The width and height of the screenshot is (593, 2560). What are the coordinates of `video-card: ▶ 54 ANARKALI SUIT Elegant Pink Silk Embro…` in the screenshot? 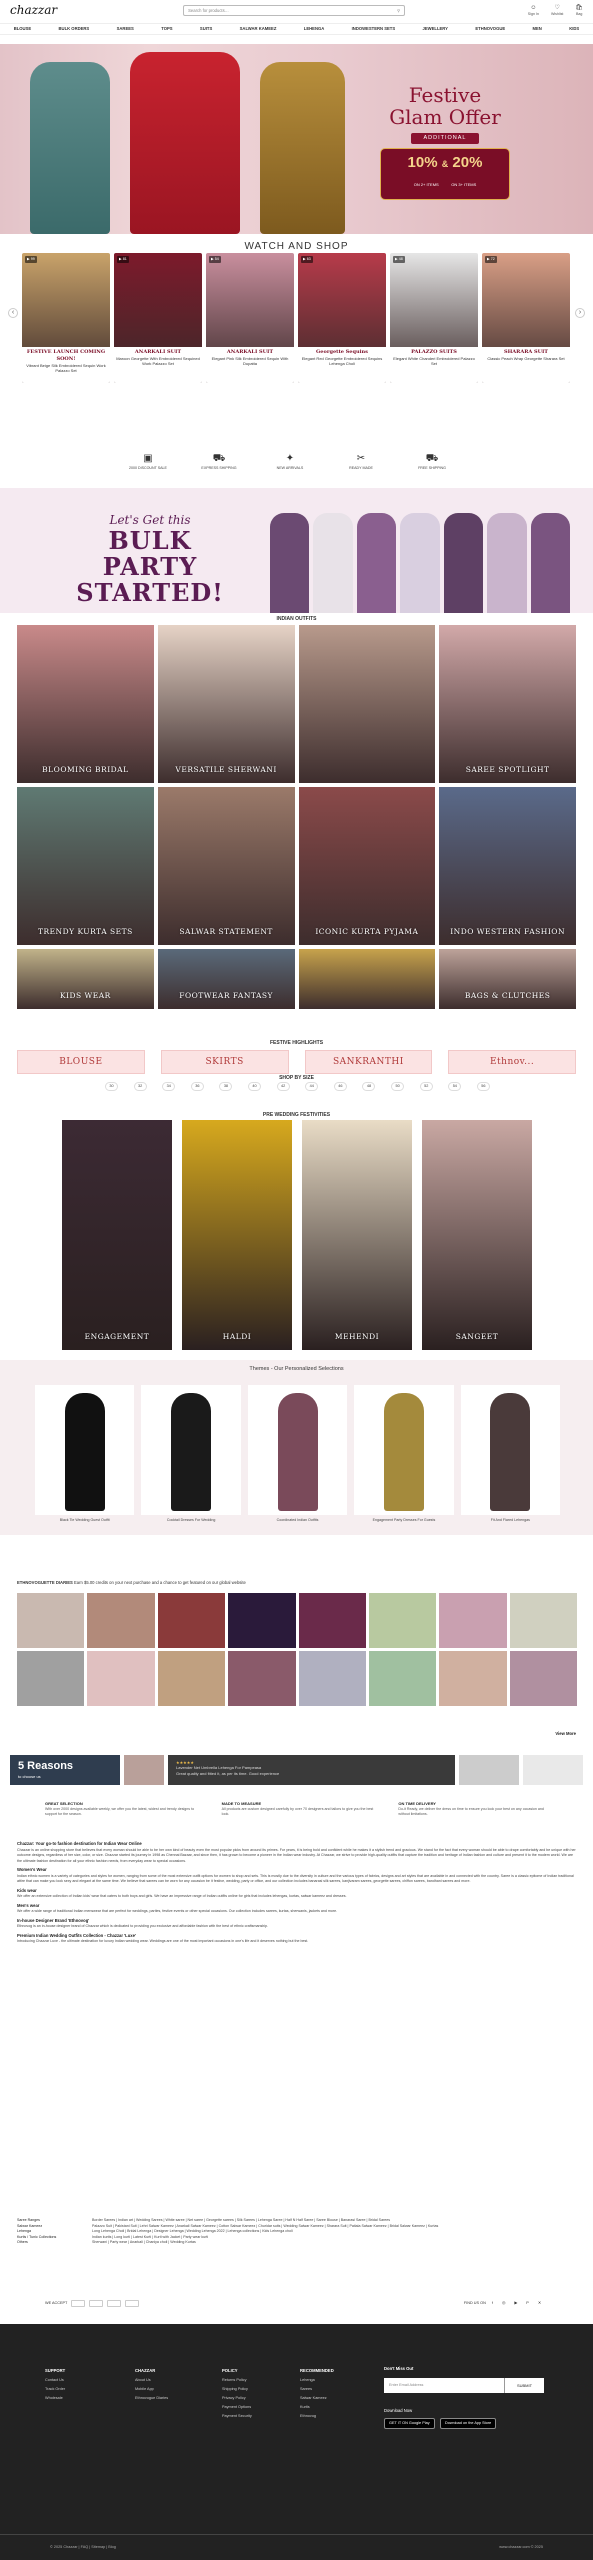 It's located at (250, 318).